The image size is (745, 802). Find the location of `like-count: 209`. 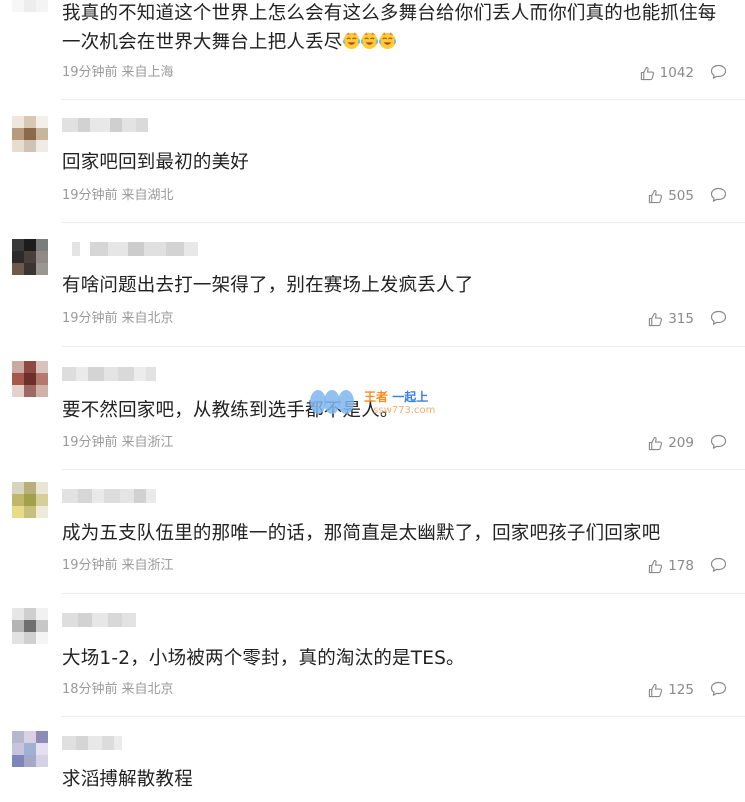

like-count: 209 is located at coordinates (681, 443).